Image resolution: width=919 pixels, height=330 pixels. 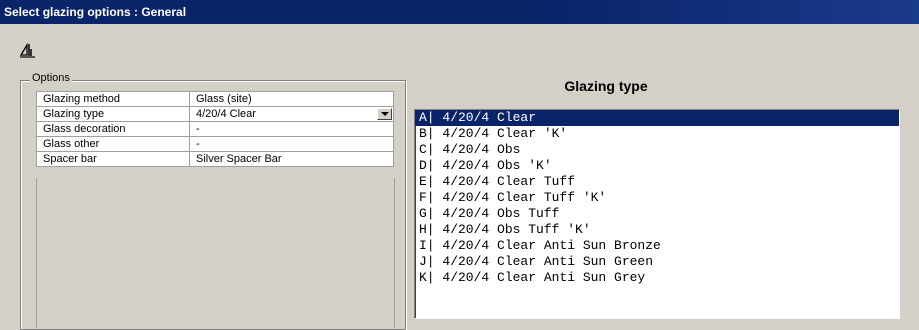 I want to click on grid-row-spacer-bar: Spacer bar Silver Spacer Bar, so click(x=215, y=159).